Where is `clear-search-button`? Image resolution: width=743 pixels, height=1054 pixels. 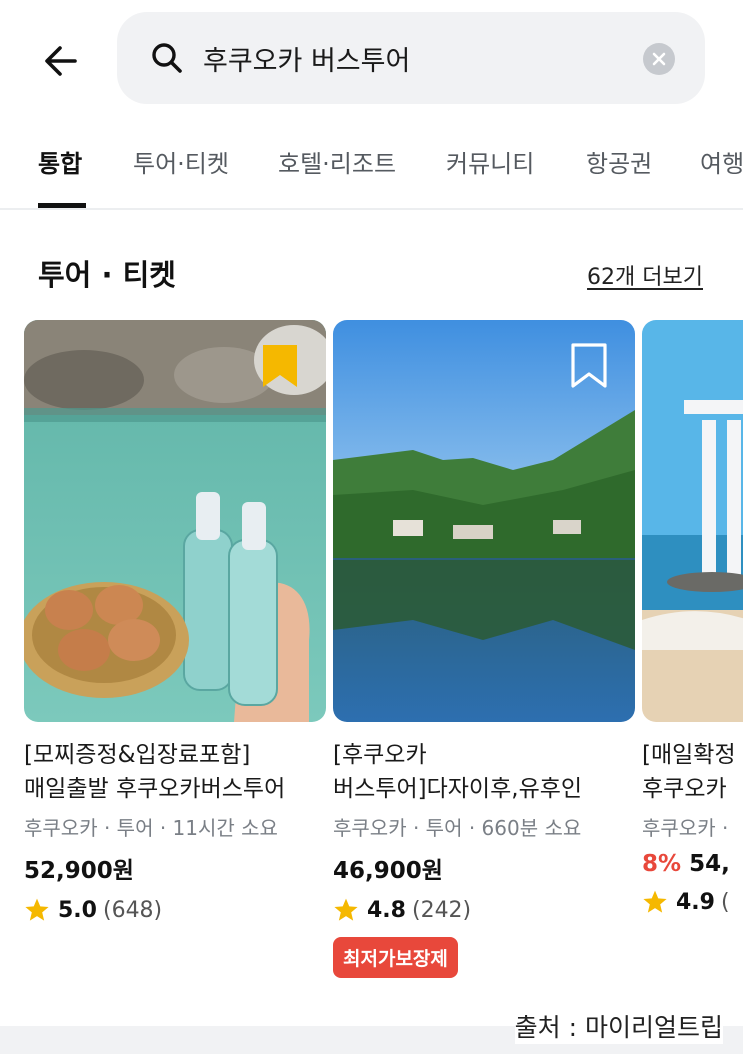
clear-search-button is located at coordinates (659, 59).